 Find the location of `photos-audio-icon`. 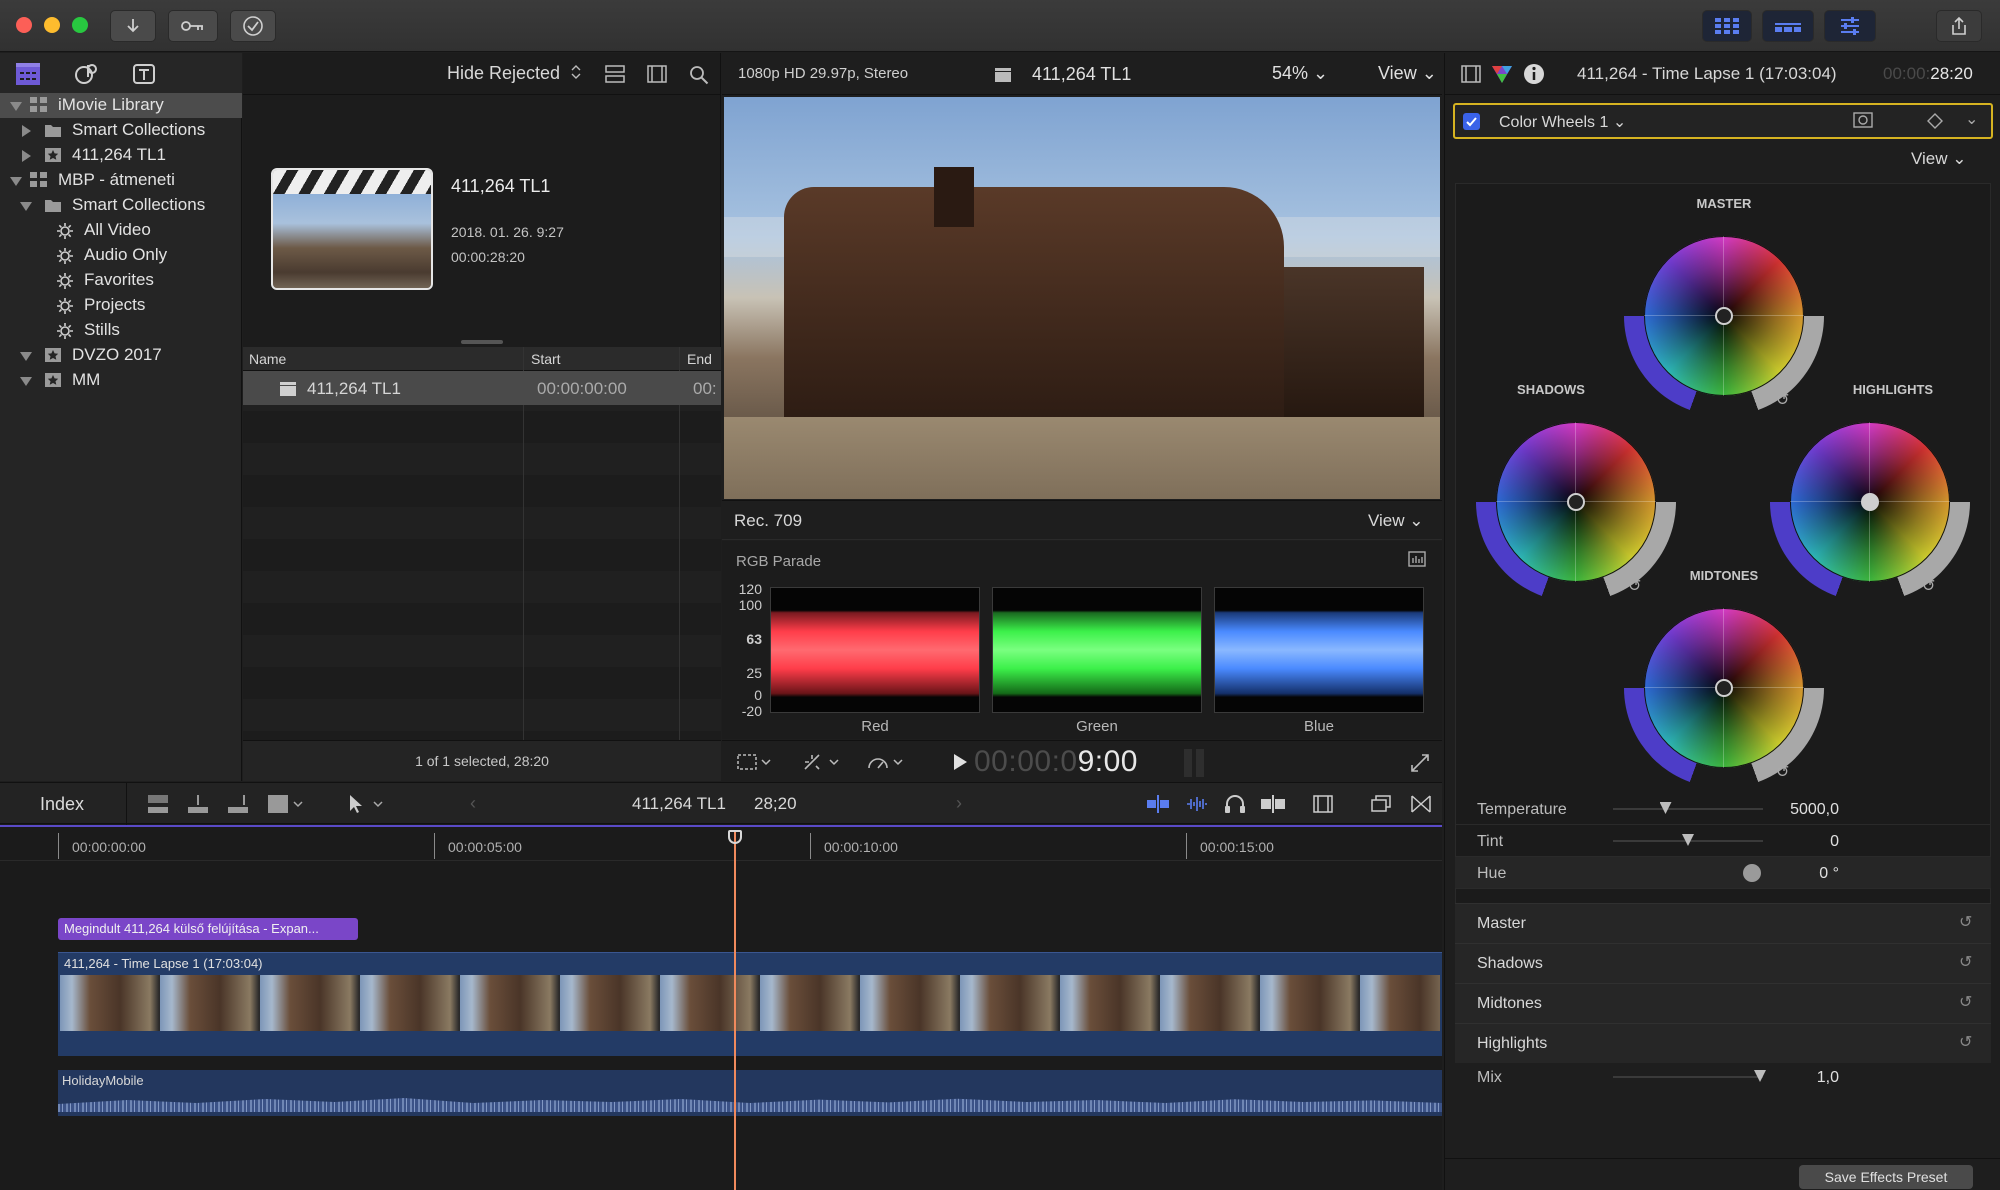

photos-audio-icon is located at coordinates (86, 74).